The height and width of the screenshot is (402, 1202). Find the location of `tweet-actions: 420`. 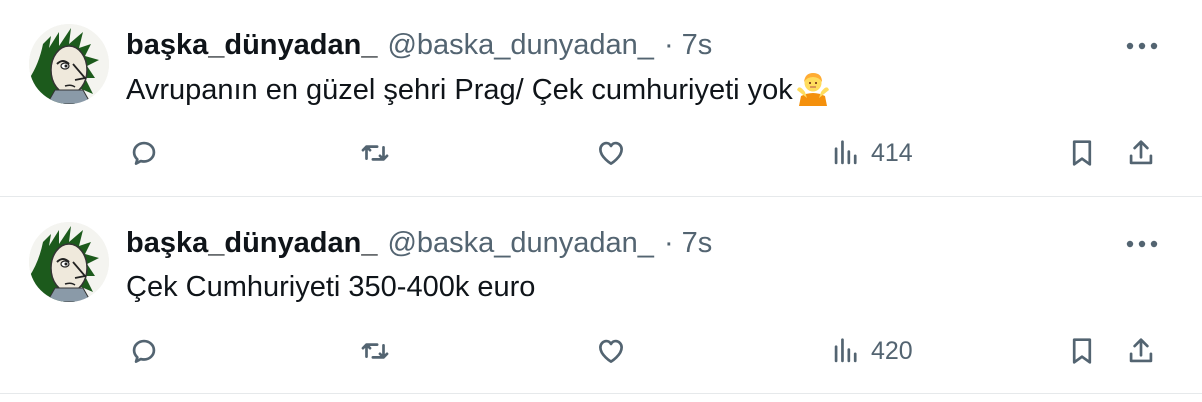

tweet-actions: 420 is located at coordinates (601, 351).